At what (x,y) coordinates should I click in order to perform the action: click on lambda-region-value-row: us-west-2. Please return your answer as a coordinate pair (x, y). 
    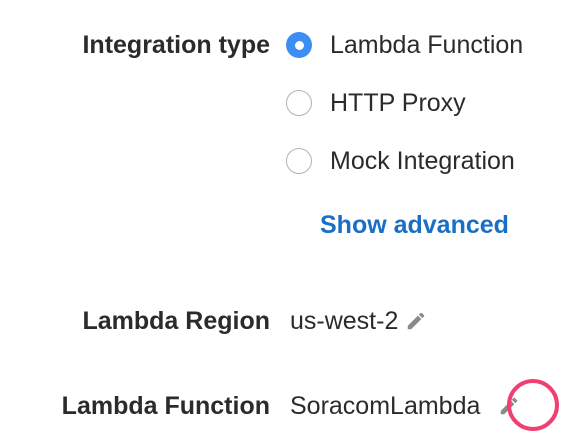
    Looking at the image, I should click on (359, 321).